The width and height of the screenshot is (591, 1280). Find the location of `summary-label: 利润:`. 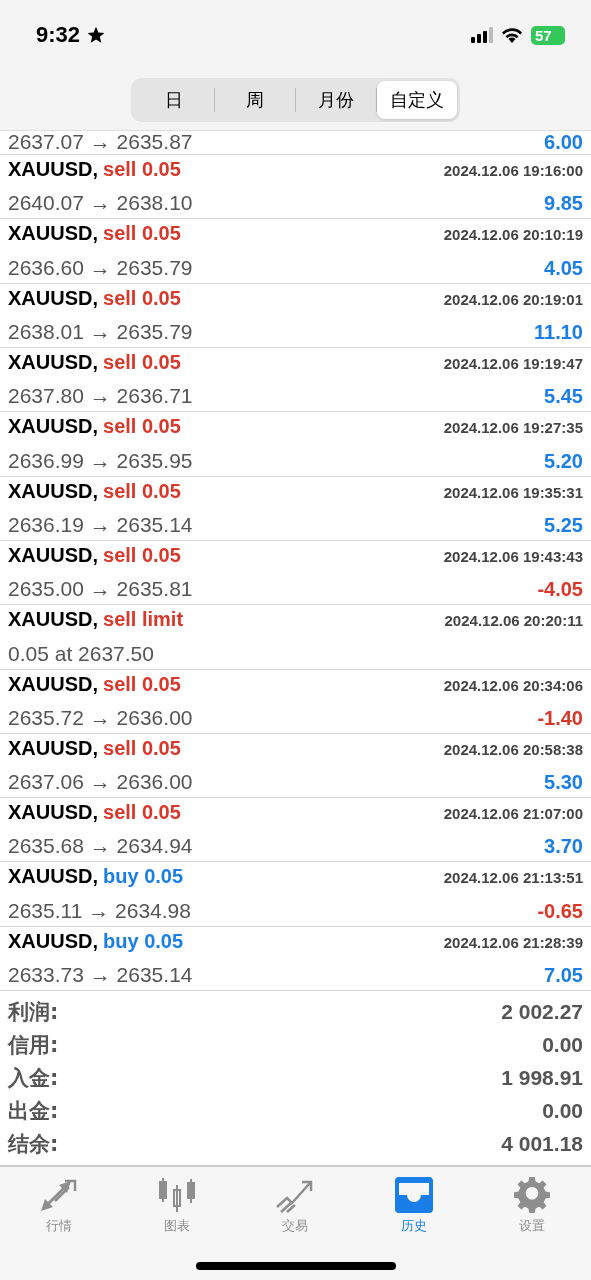

summary-label: 利润: is located at coordinates (33, 1012).